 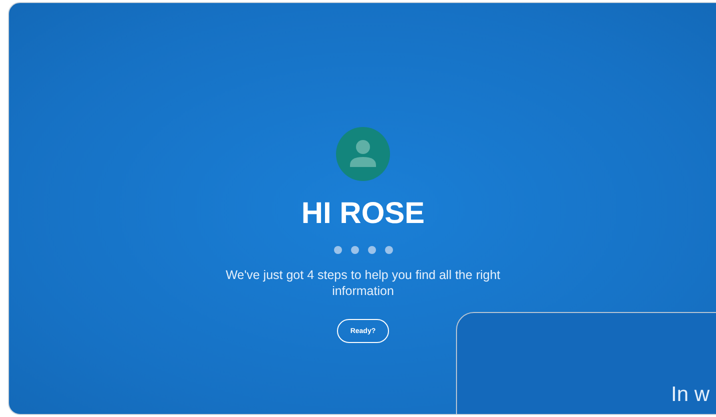 I want to click on user-avatar-icon, so click(x=363, y=154).